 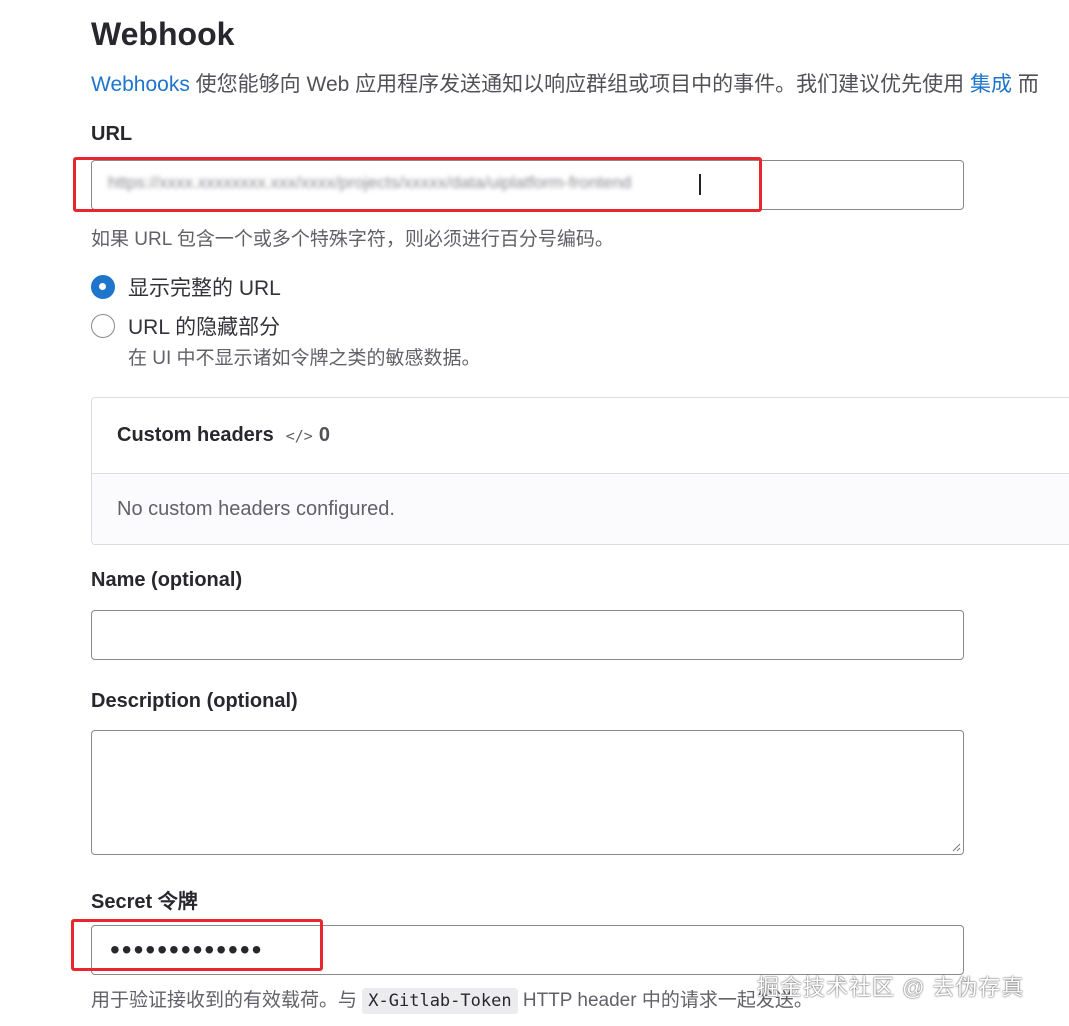 I want to click on custom-headers-count: 0, so click(x=324, y=435).